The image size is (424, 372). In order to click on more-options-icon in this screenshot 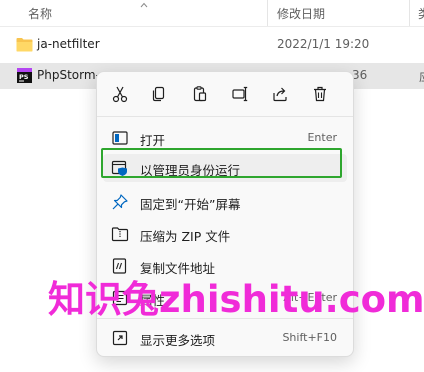, I will do `click(120, 338)`.